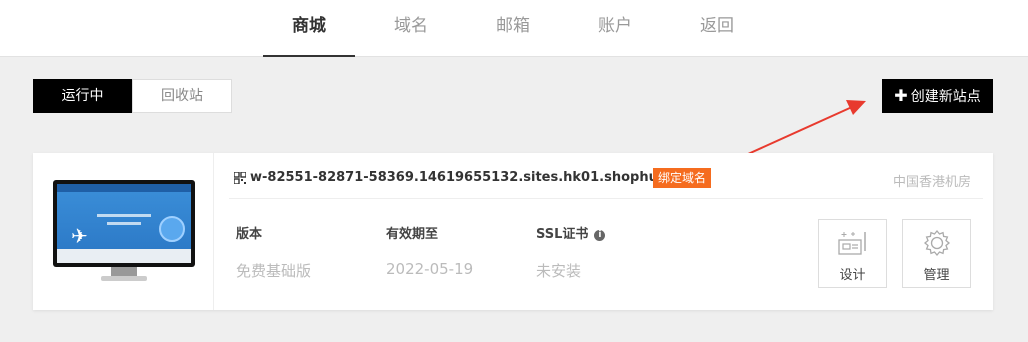 The height and width of the screenshot is (342, 1028). Describe the element at coordinates (412, 234) in the screenshot. I see `expire-label: 有效期至` at that location.